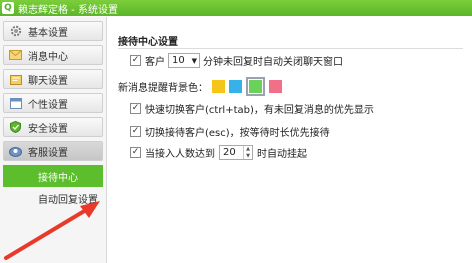  I want to click on sidebar-item-label: 安全设置, so click(48, 129).